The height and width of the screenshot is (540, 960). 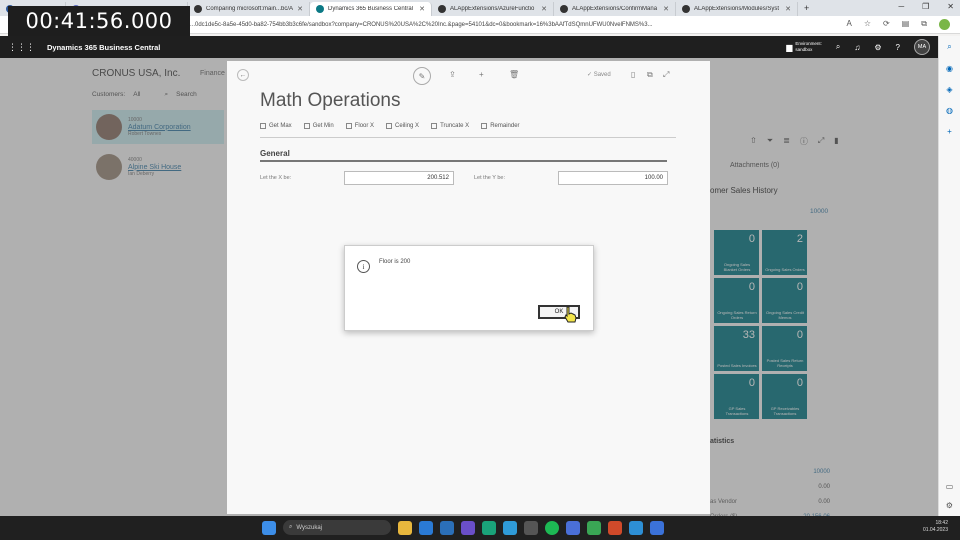 I want to click on file-explorer-icon, so click(x=405, y=527).